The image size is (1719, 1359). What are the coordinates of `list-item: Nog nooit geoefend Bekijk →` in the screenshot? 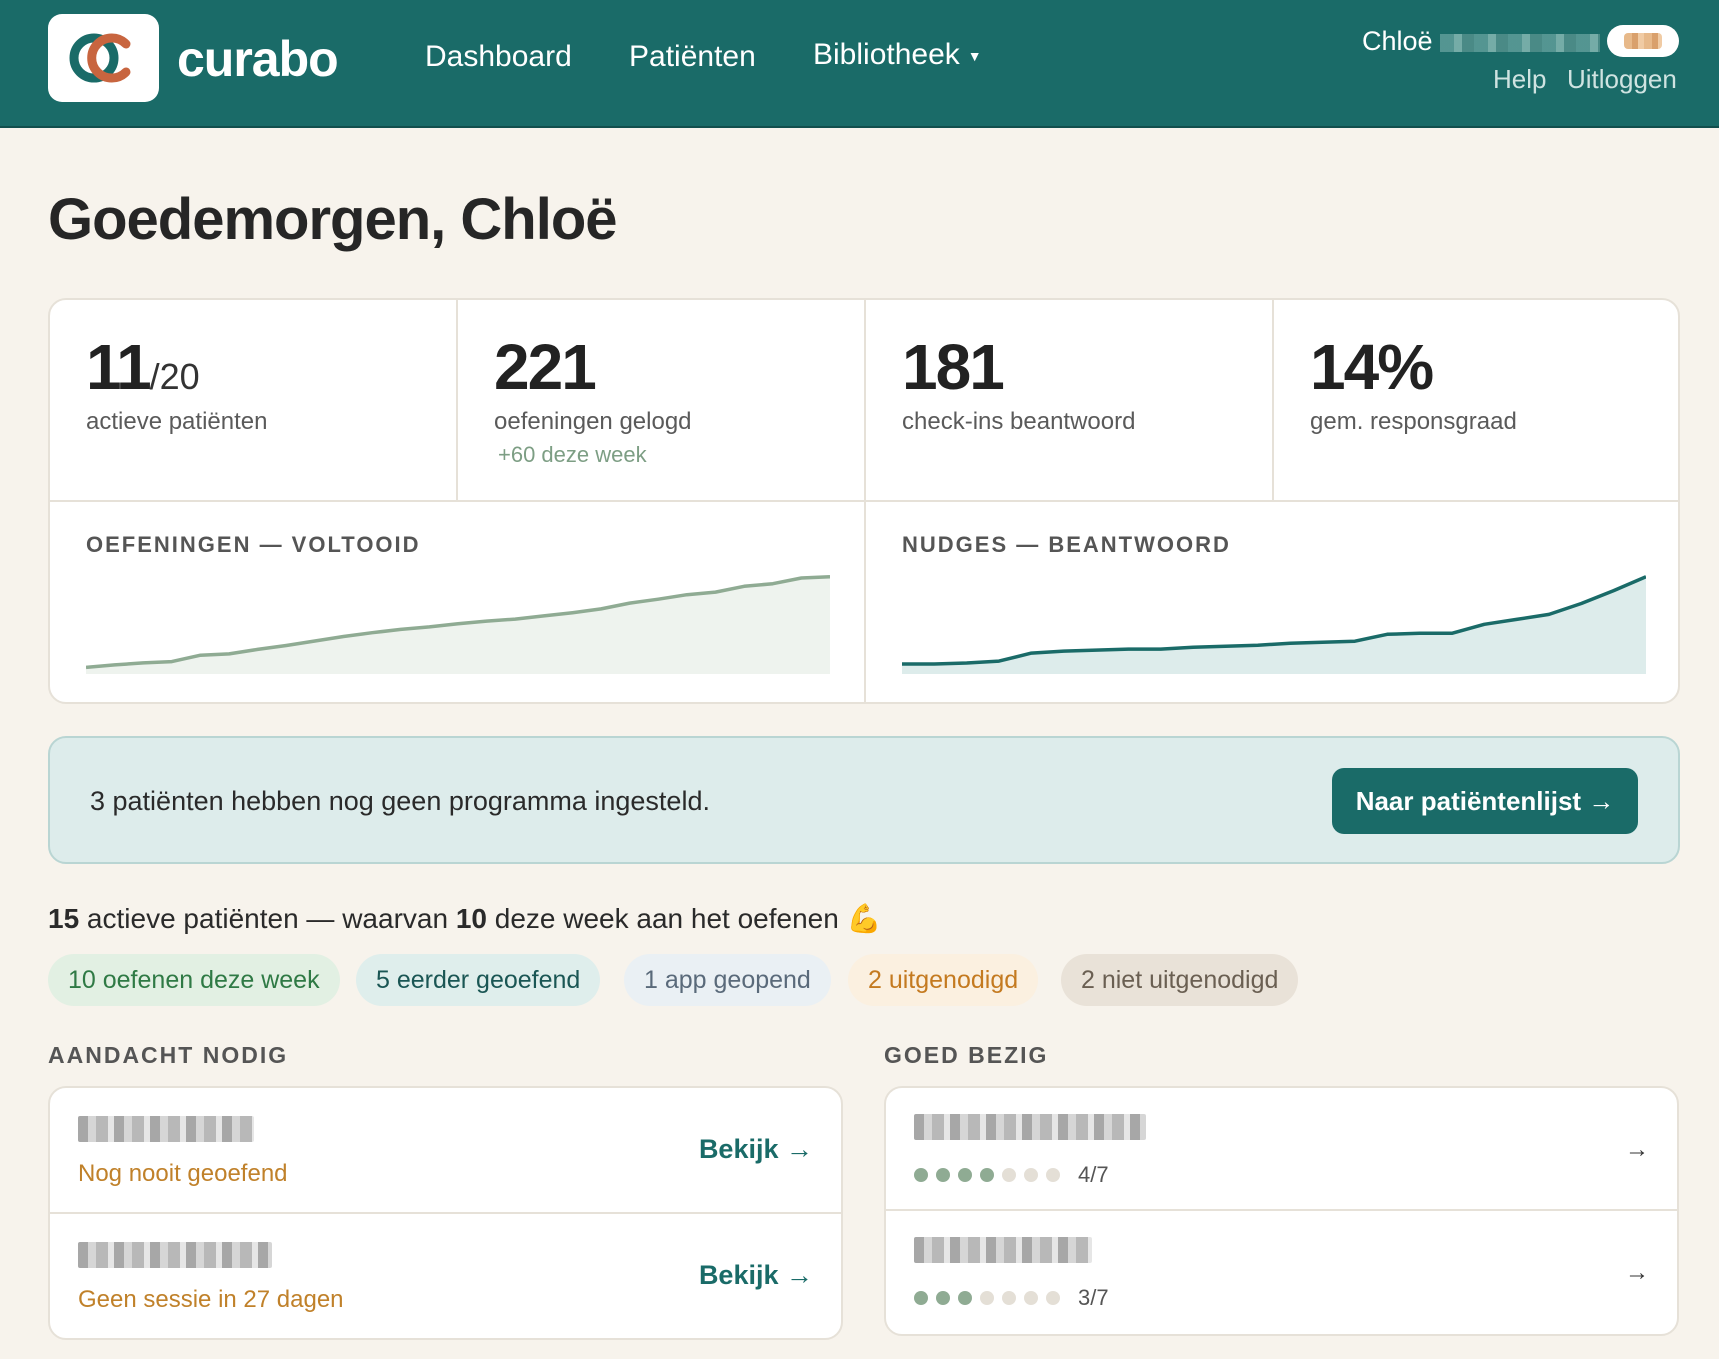 It's located at (445, 1151).